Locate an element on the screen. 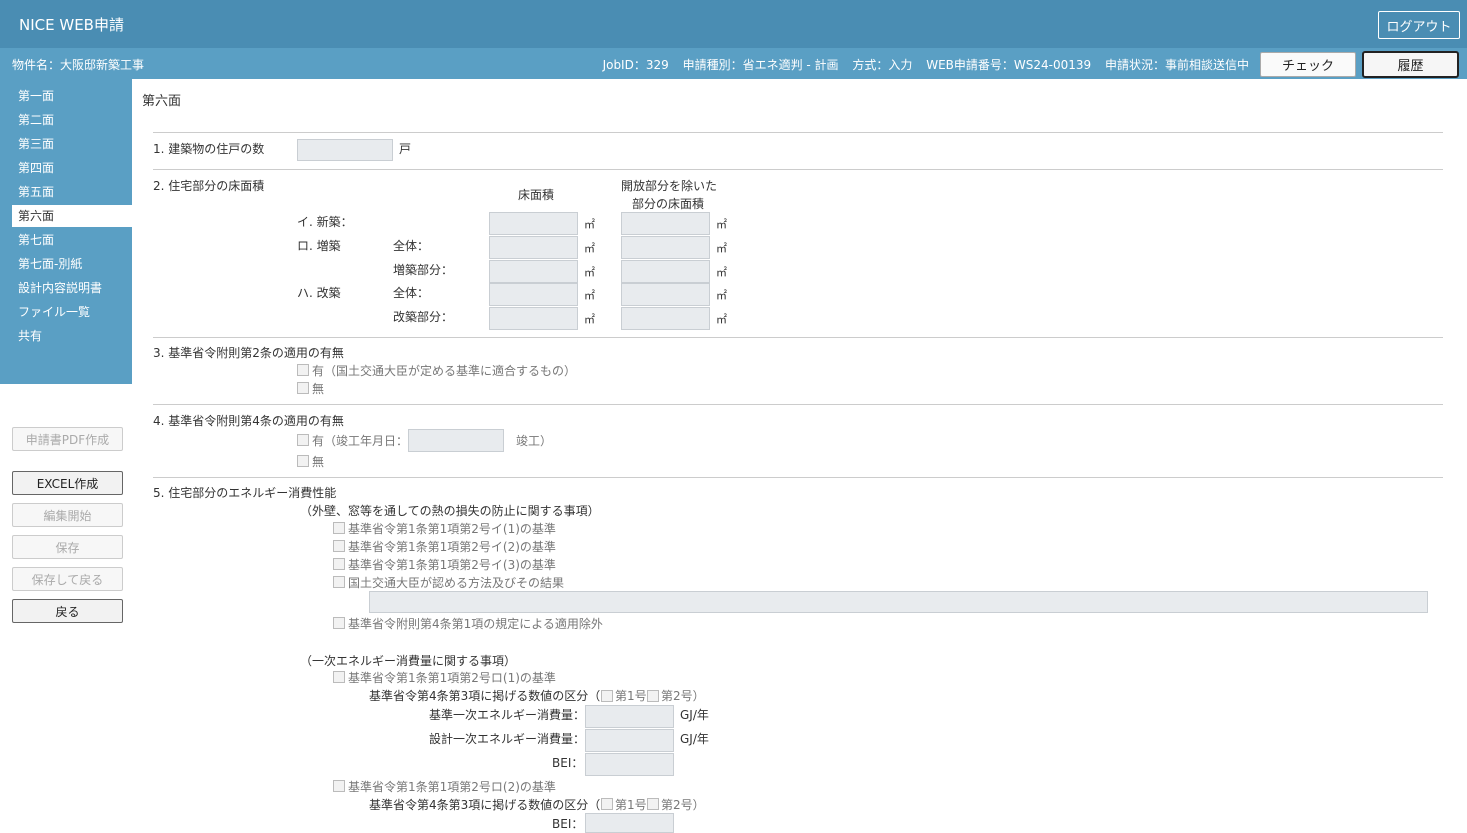 The width and height of the screenshot is (1467, 833). reconstruction-whole-label: 全体： is located at coordinates (411, 293).